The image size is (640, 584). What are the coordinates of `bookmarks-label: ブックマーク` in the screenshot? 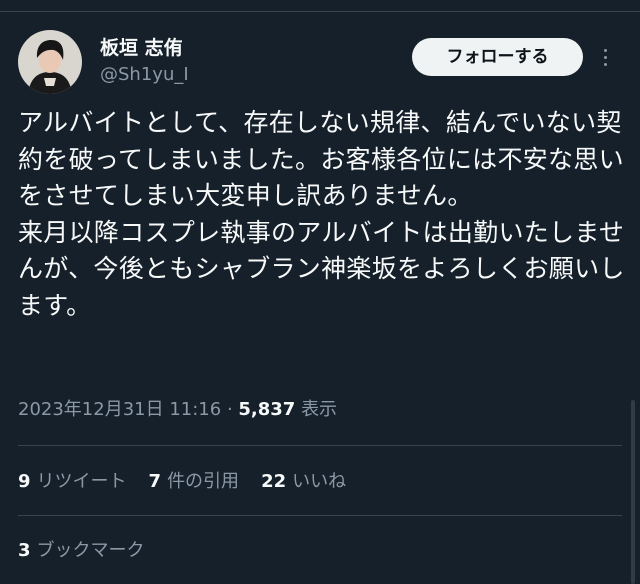 It's located at (90, 550).